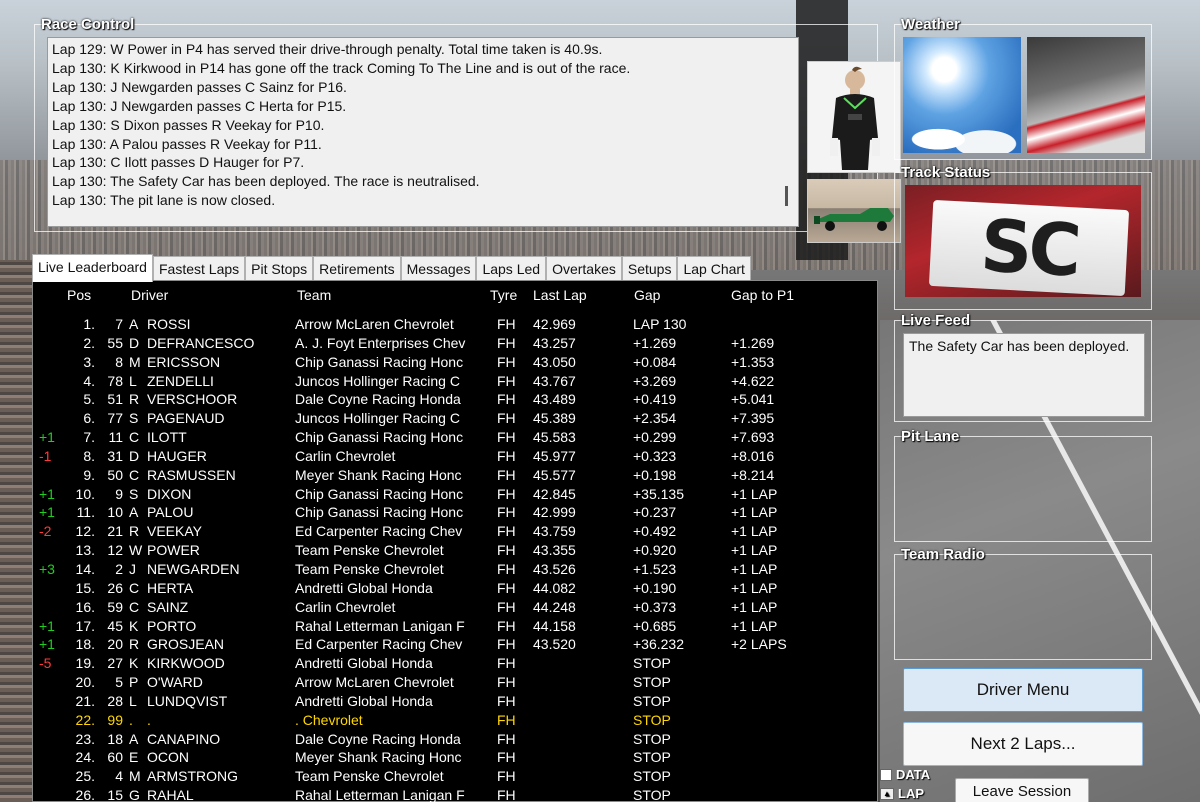 The height and width of the screenshot is (802, 1200). Describe the element at coordinates (913, 774) in the screenshot. I see `data-label: DATA` at that location.